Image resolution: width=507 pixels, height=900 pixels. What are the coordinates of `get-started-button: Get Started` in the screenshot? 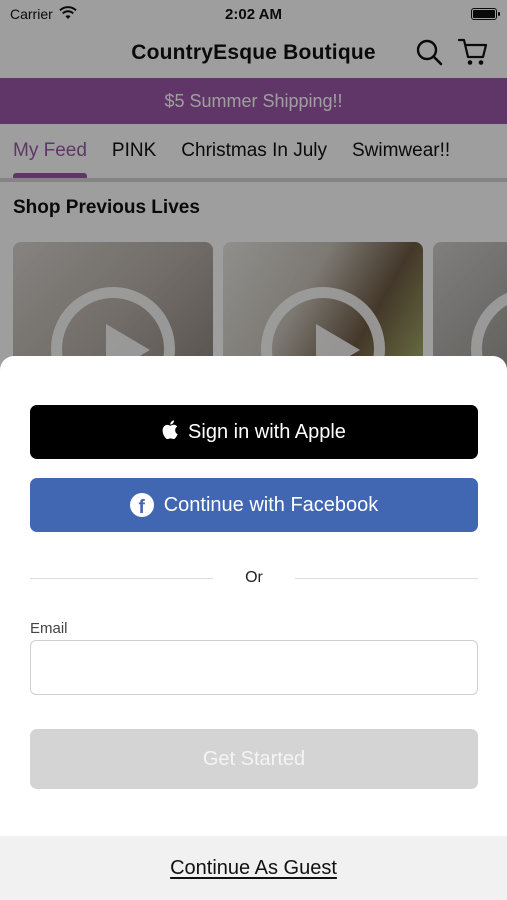 It's located at (254, 759).